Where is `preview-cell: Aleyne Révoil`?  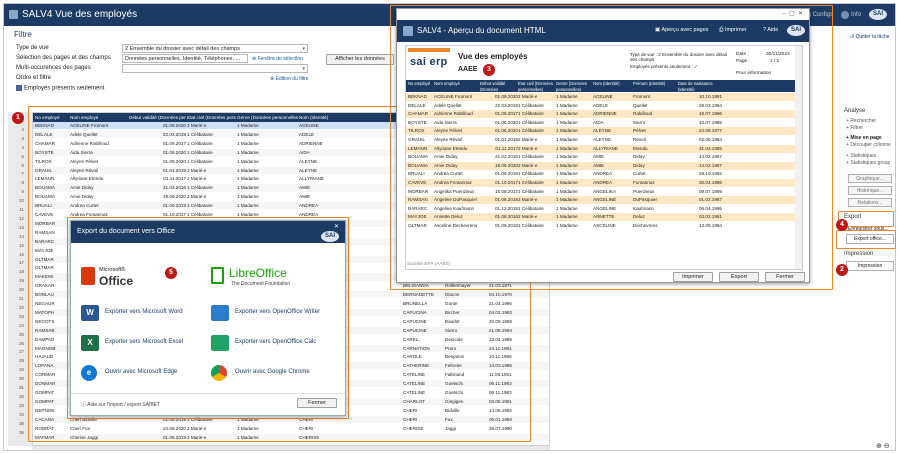
preview-cell: Aleyne Révoil is located at coordinates (448, 139).